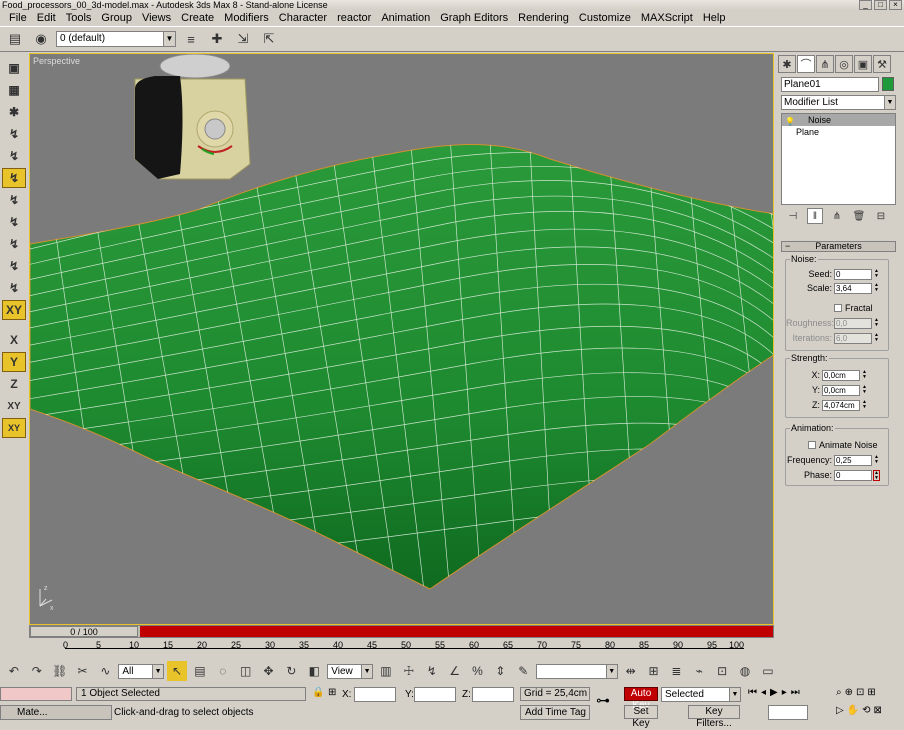 Image resolution: width=904 pixels, height=730 pixels. I want to click on make-unique-icon: ⋔, so click(837, 216).